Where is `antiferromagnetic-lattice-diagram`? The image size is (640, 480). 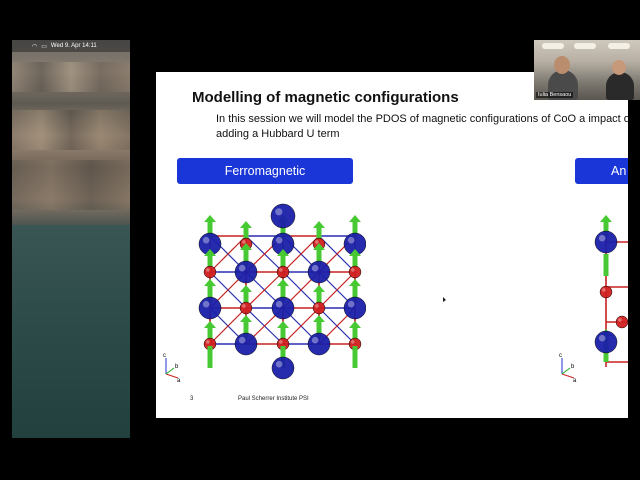 antiferromagnetic-lattice-diagram is located at coordinates (611, 291).